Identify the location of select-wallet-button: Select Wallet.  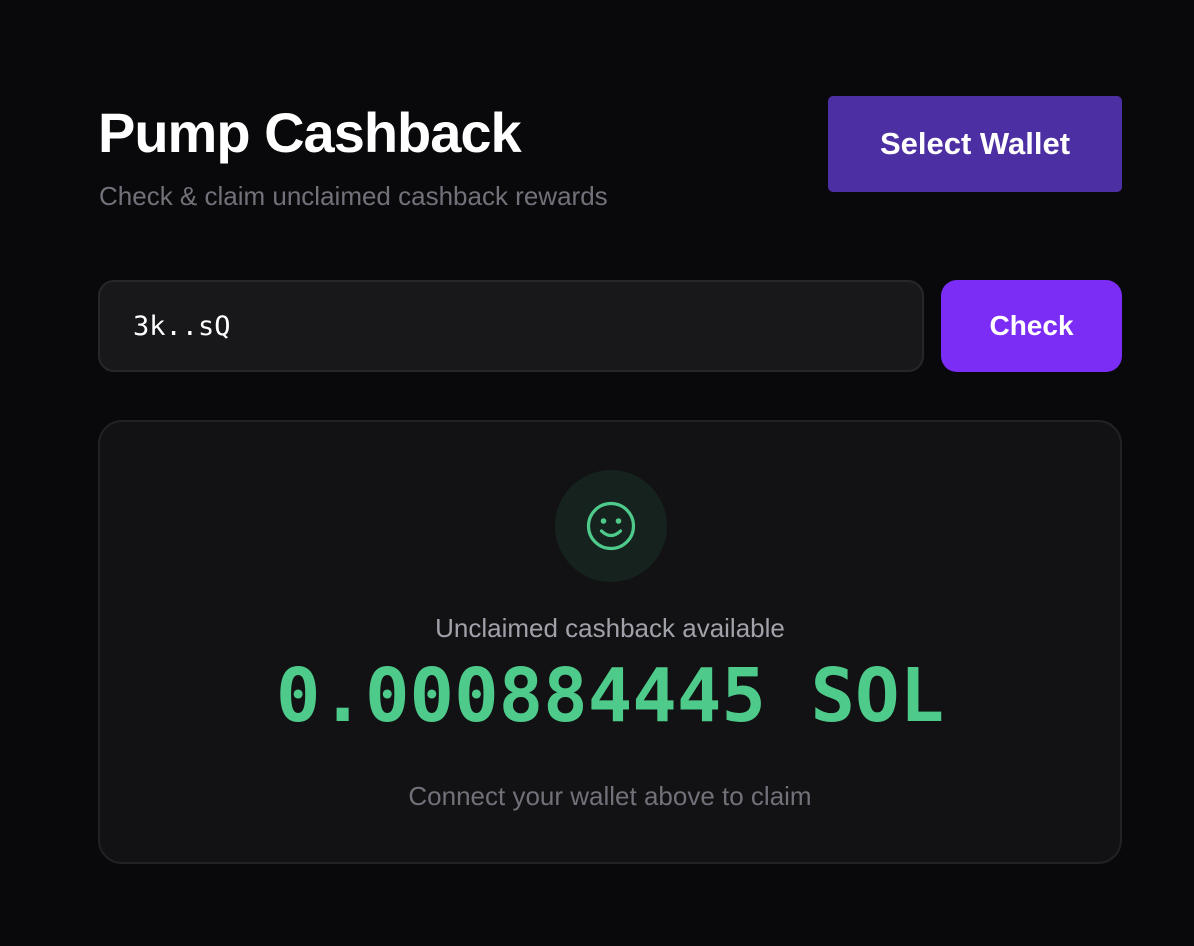
(975, 144).